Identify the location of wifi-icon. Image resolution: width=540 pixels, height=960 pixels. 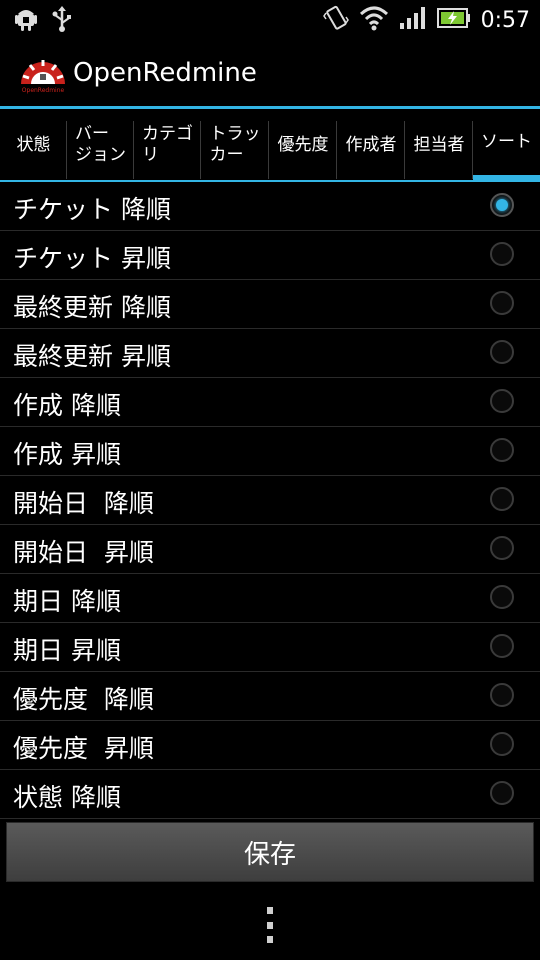
(374, 20).